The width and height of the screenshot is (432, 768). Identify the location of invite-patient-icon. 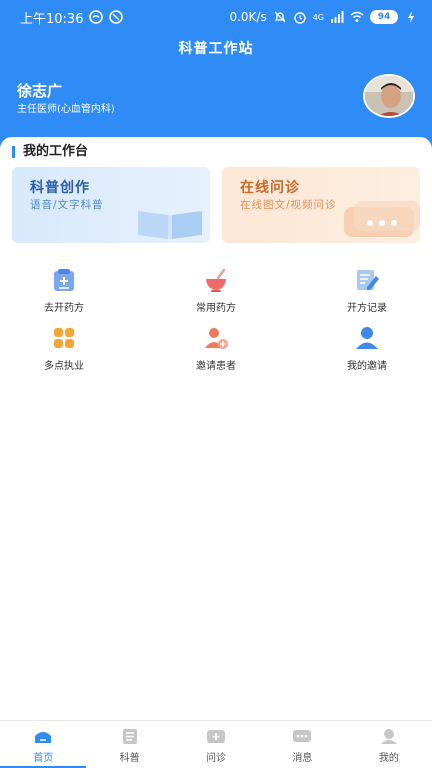
(216, 338).